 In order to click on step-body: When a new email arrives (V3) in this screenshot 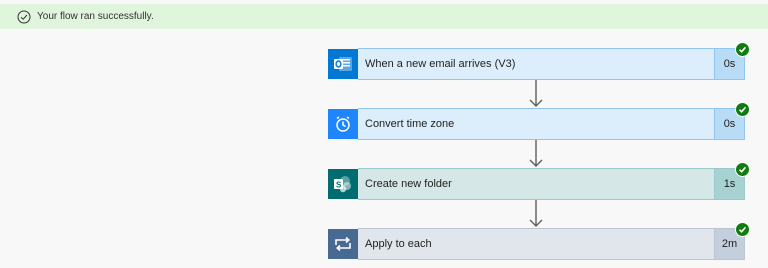, I will do `click(536, 64)`.